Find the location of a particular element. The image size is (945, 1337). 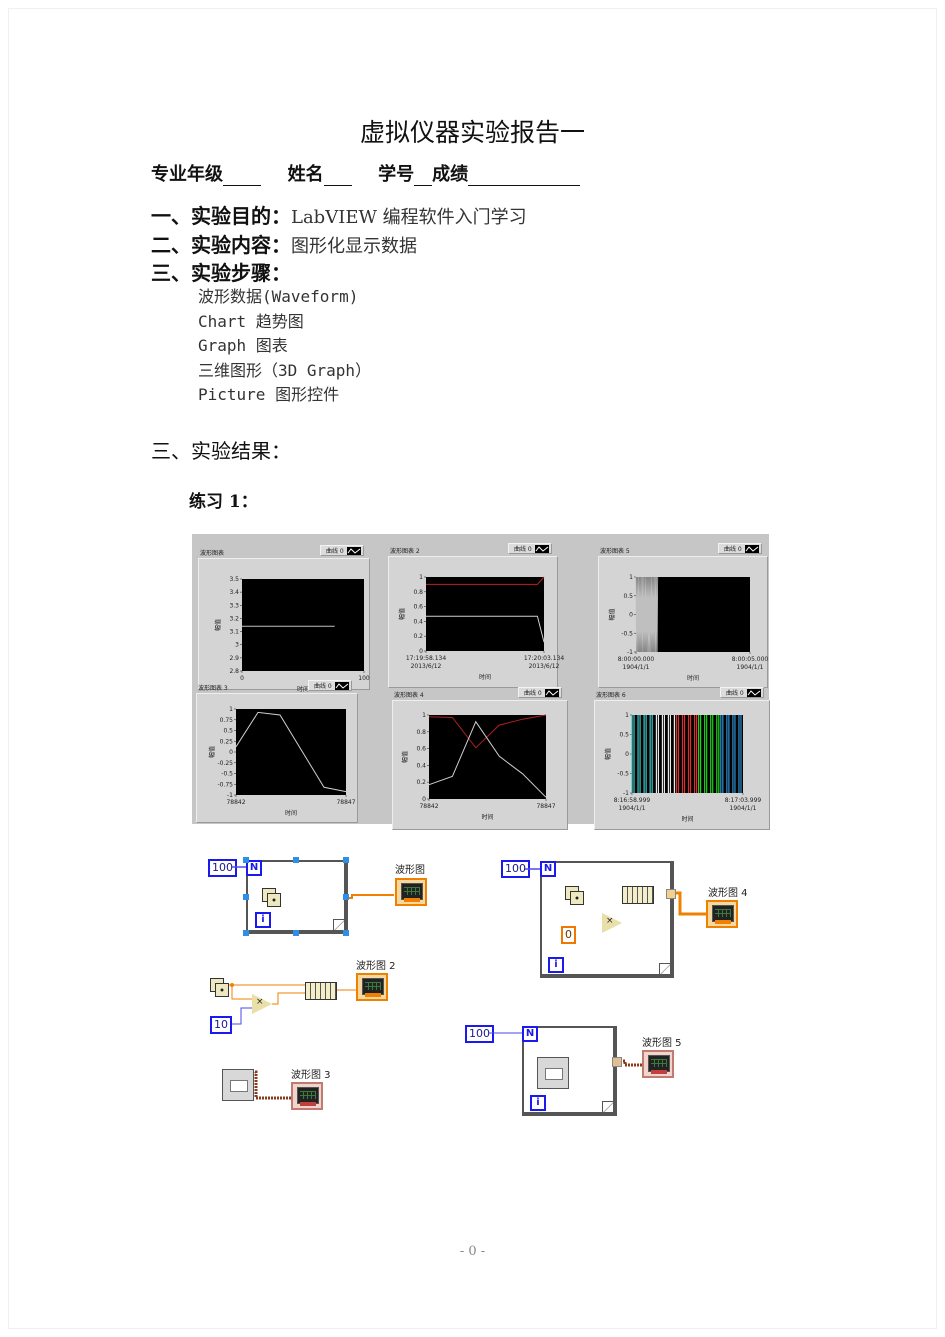

loop-tunnel is located at coordinates (617, 1062).